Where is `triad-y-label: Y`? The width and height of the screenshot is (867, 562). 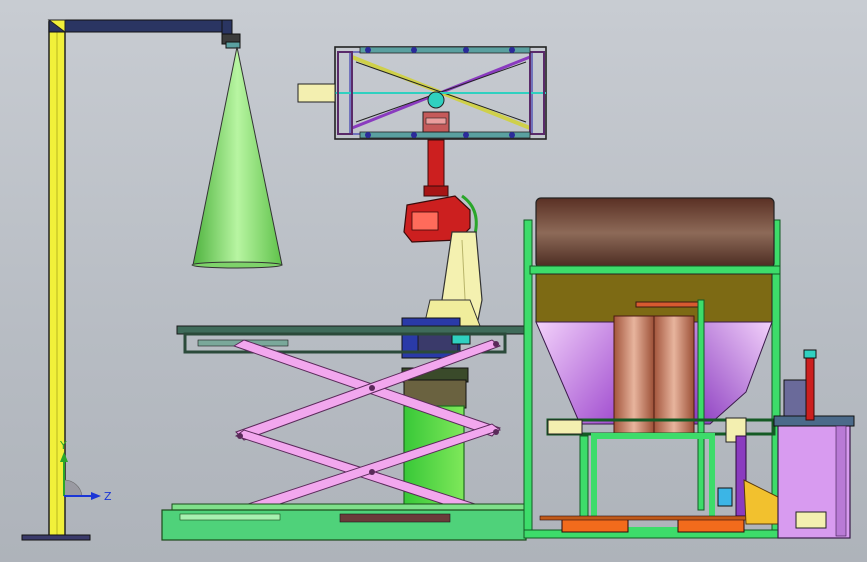
triad-y-label: Y is located at coordinates (63, 445).